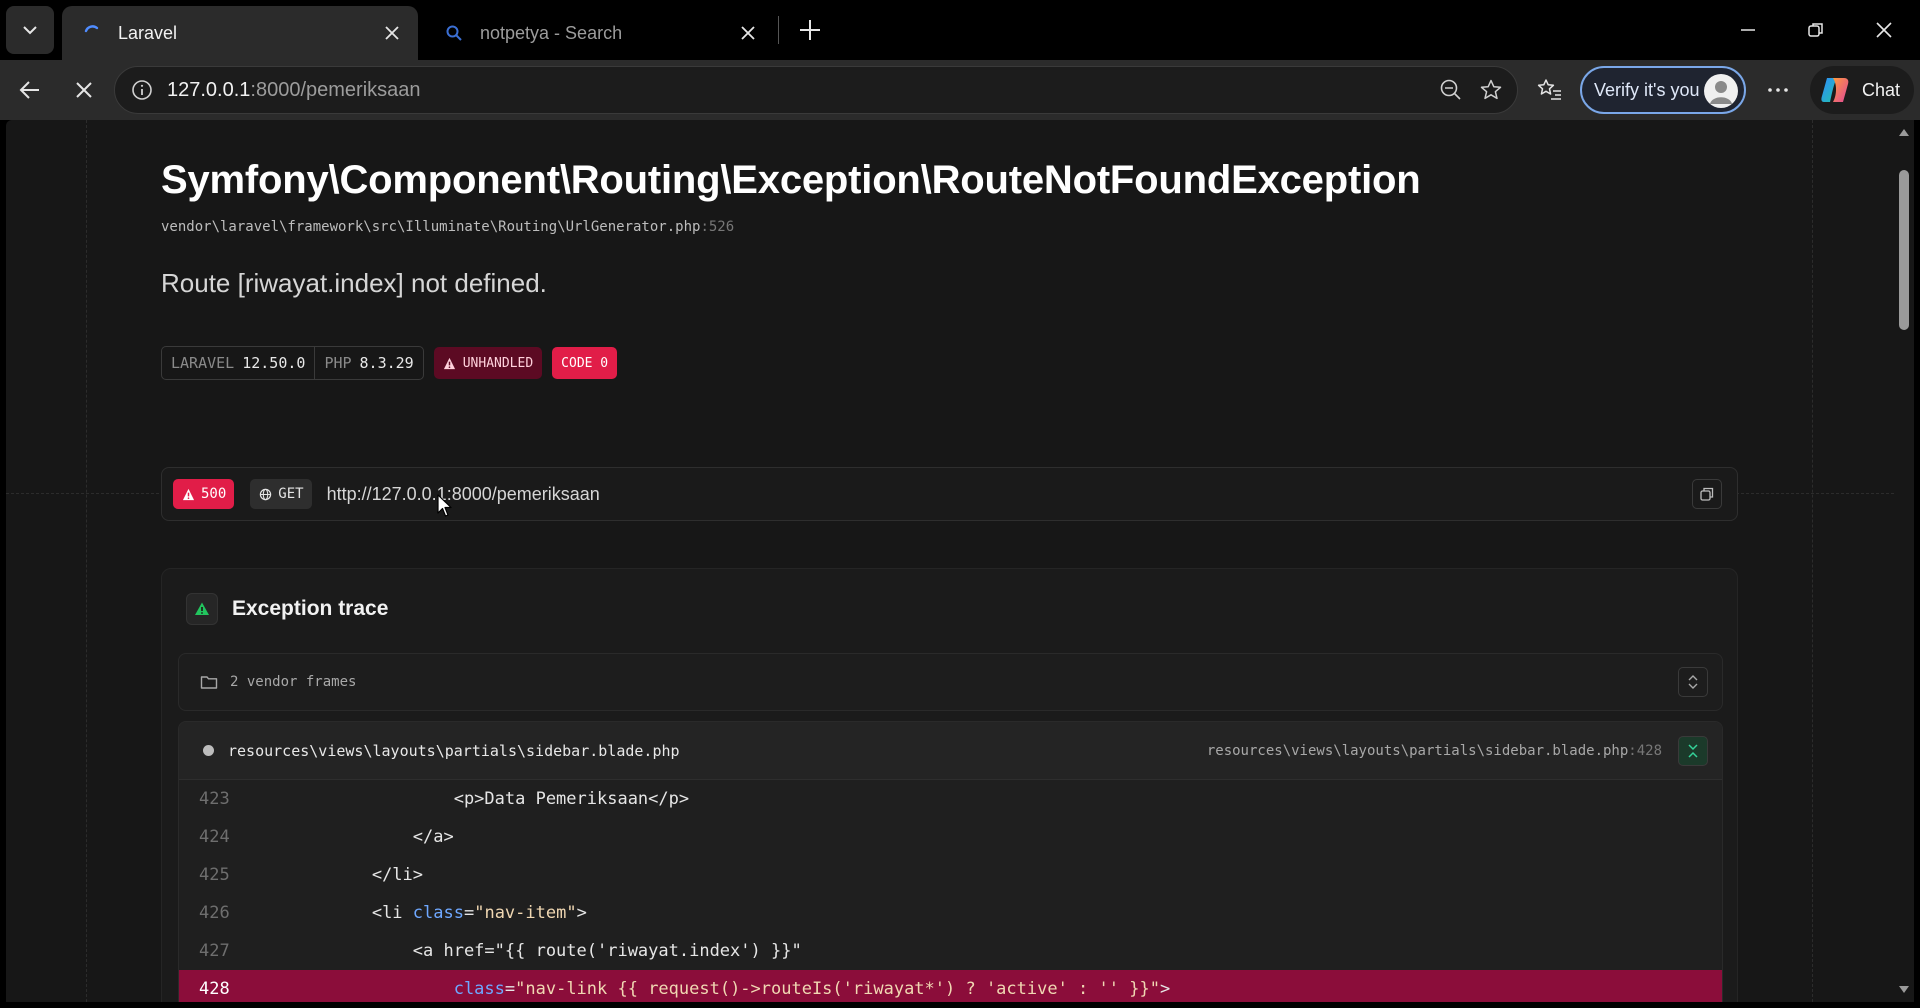 The height and width of the screenshot is (1008, 1920). What do you see at coordinates (1881, 89) in the screenshot?
I see `chat-label: Chat` at bounding box center [1881, 89].